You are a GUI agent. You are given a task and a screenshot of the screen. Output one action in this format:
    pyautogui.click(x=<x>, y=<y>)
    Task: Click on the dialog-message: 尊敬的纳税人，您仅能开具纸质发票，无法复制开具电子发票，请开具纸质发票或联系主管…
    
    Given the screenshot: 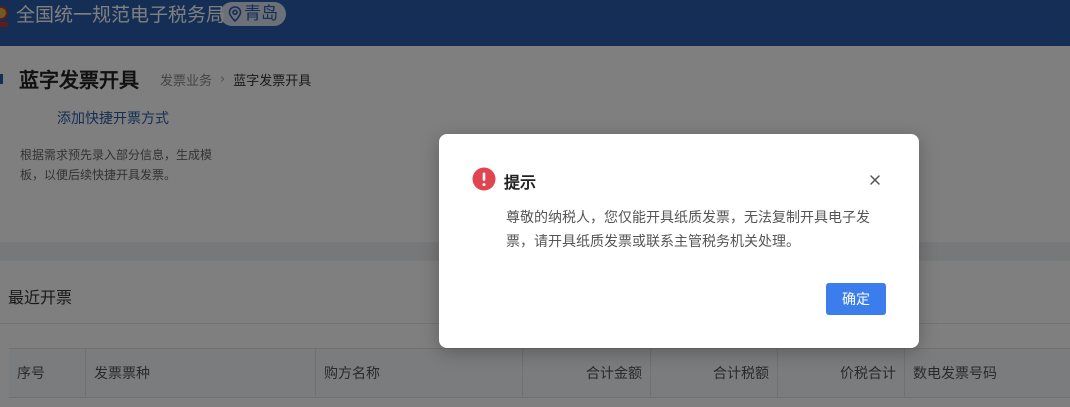 What is the action you would take?
    pyautogui.click(x=688, y=230)
    